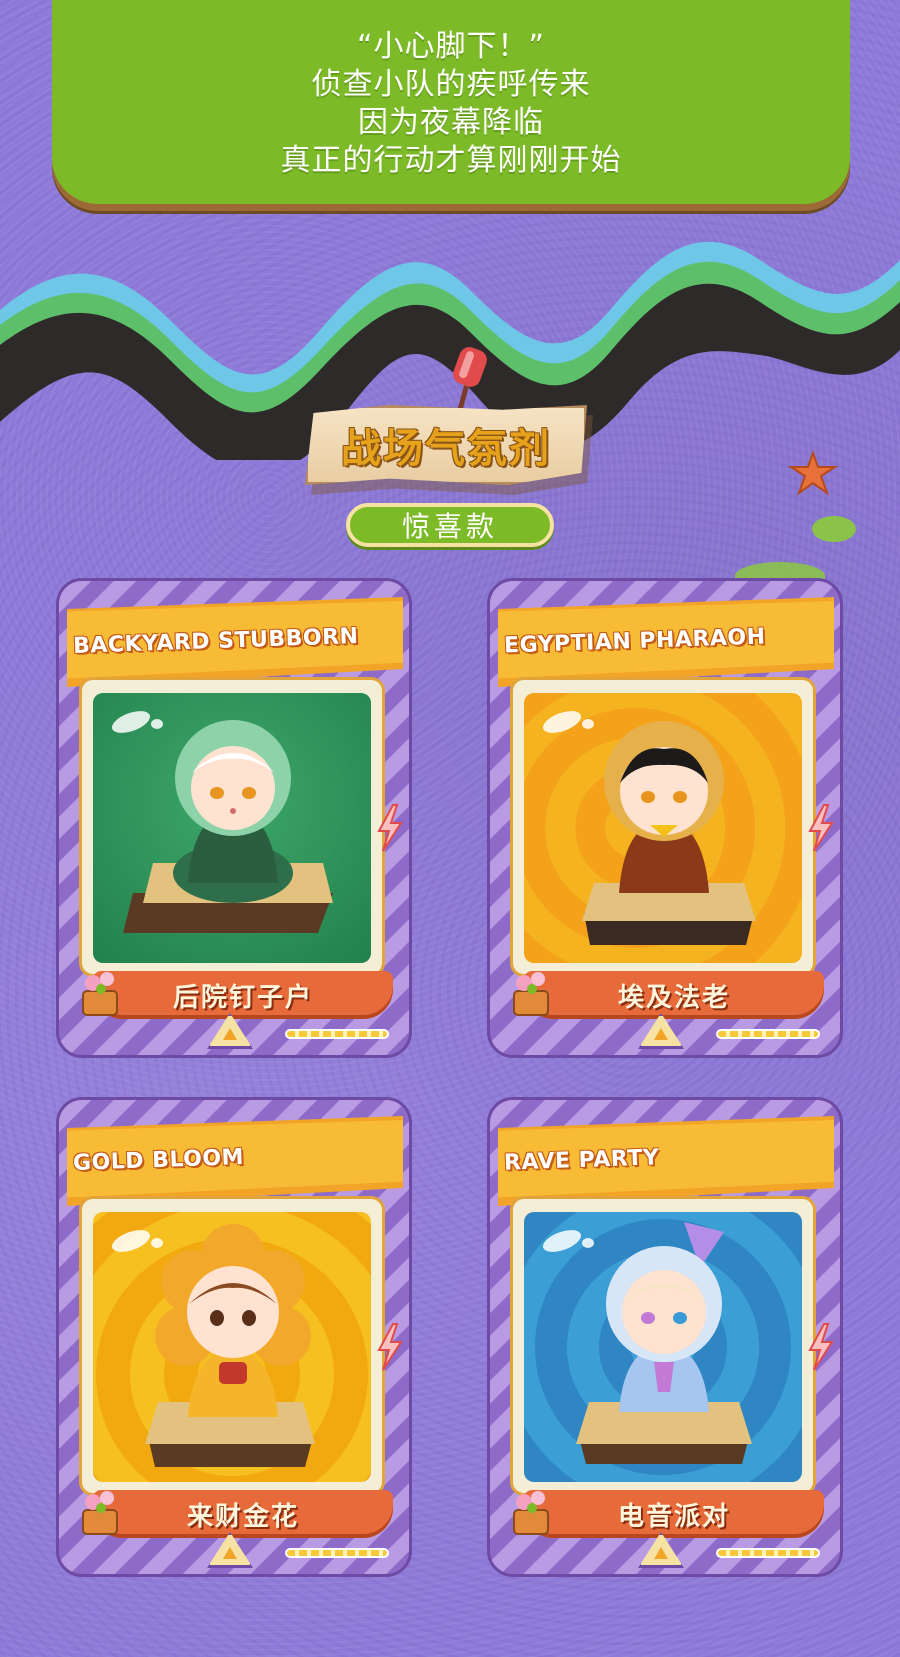 The image size is (900, 1657). I want to click on card-name-bar: 电音派对, so click(674, 1514).